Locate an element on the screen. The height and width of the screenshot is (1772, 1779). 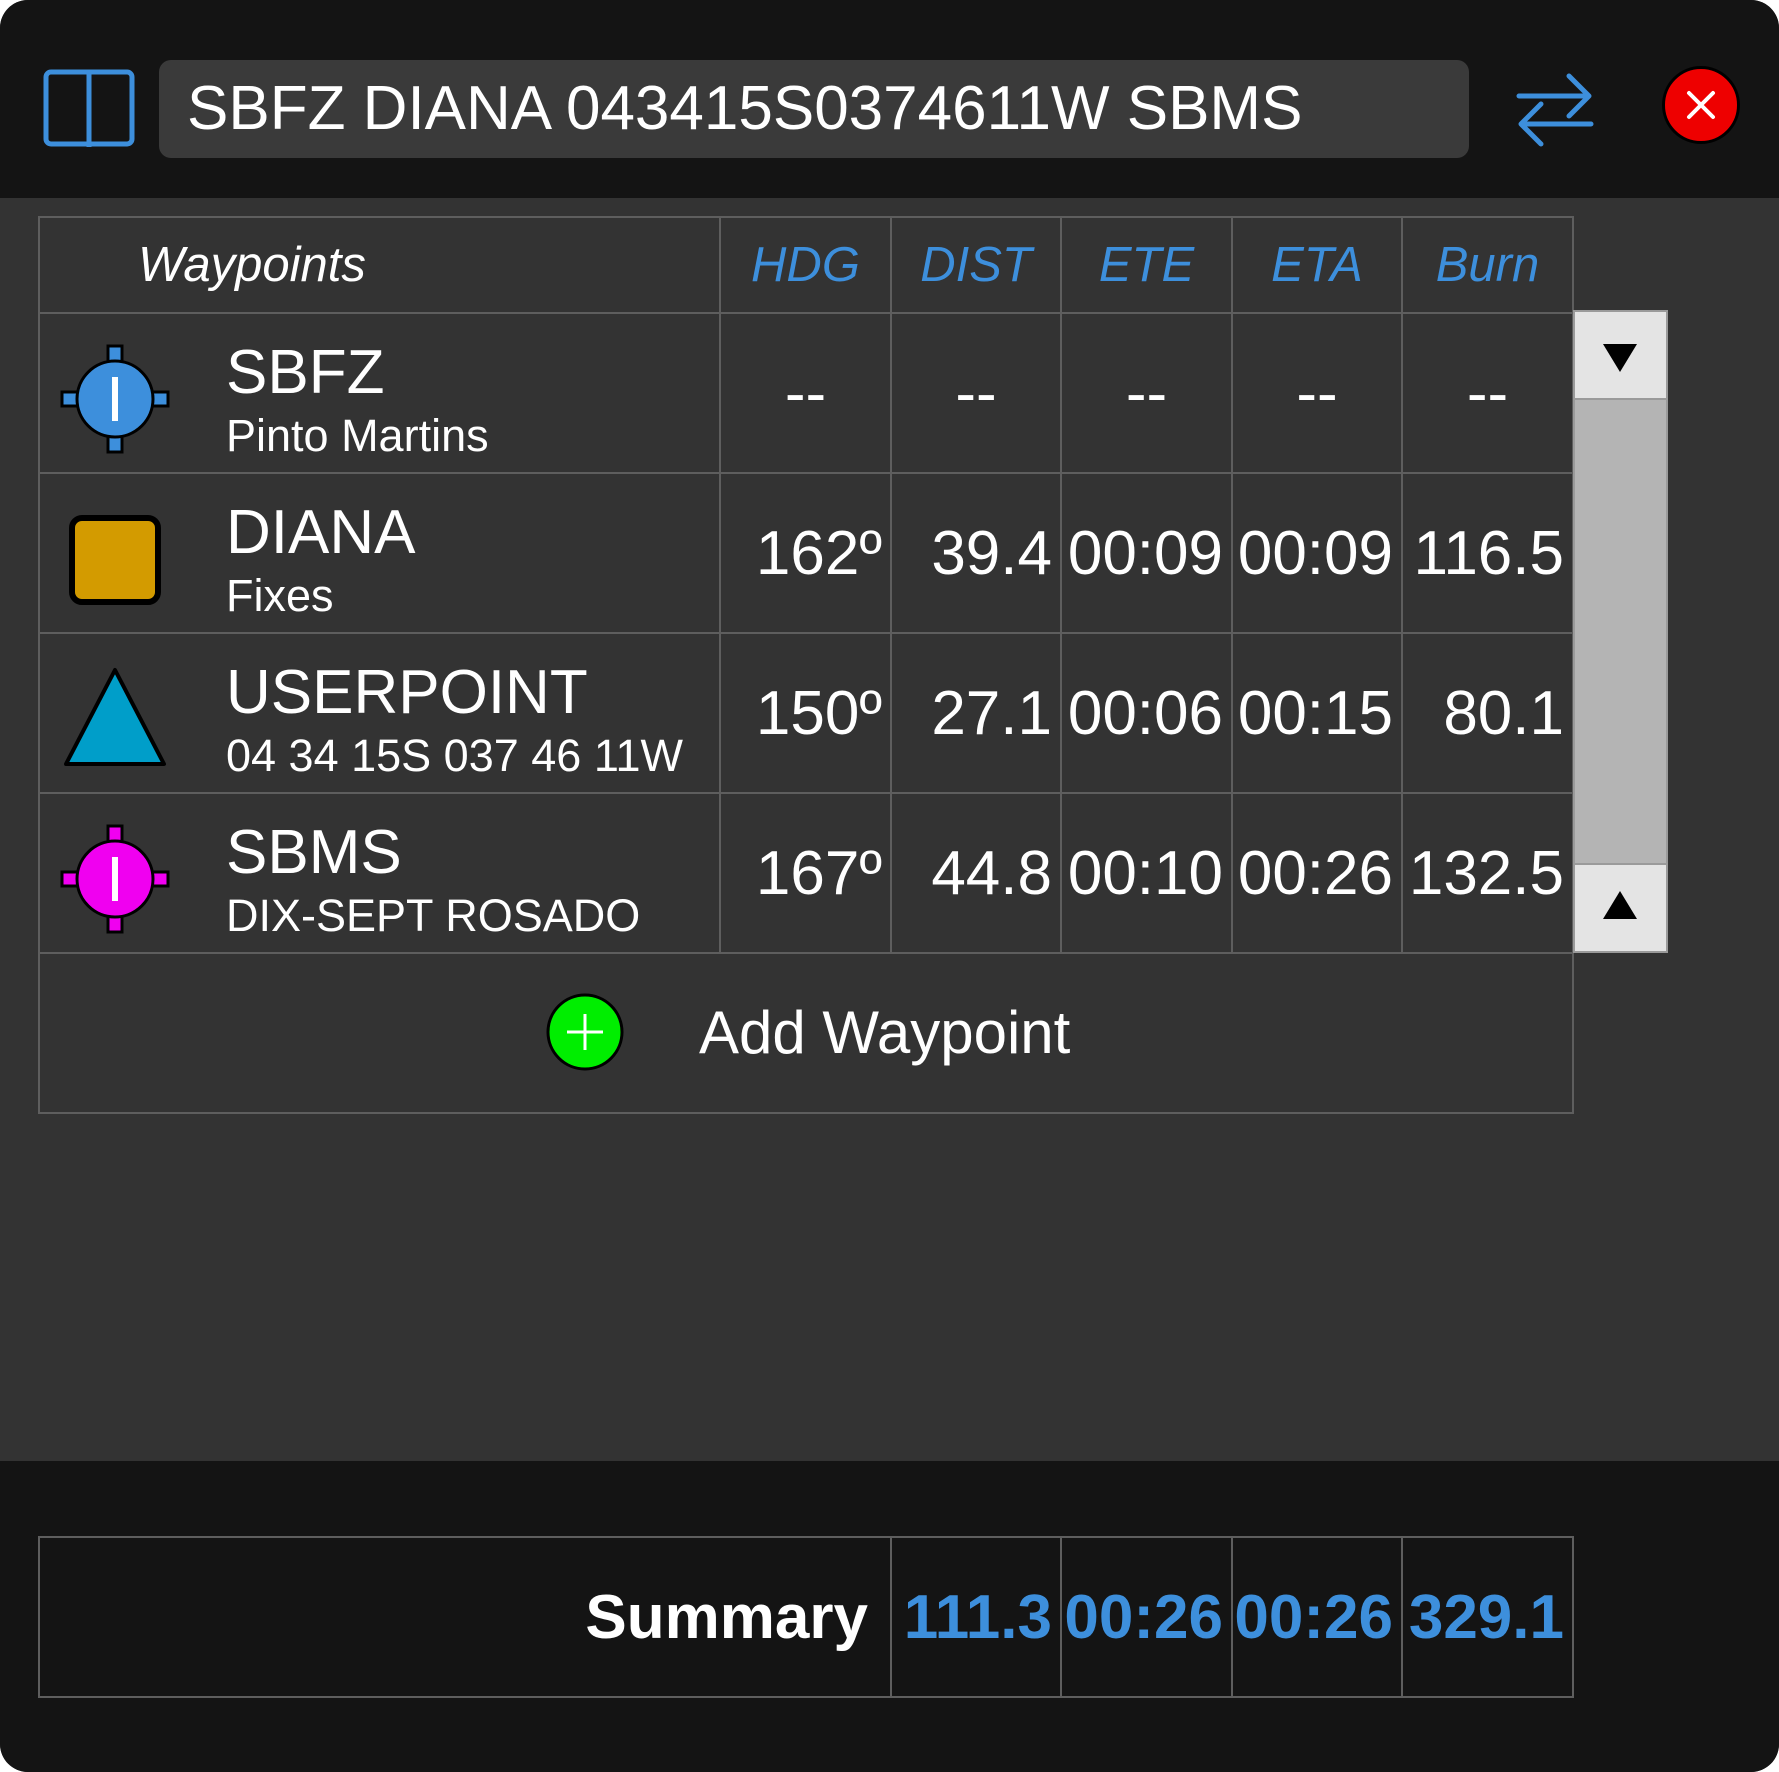
hdg-value: 150º is located at coordinates (805, 713).